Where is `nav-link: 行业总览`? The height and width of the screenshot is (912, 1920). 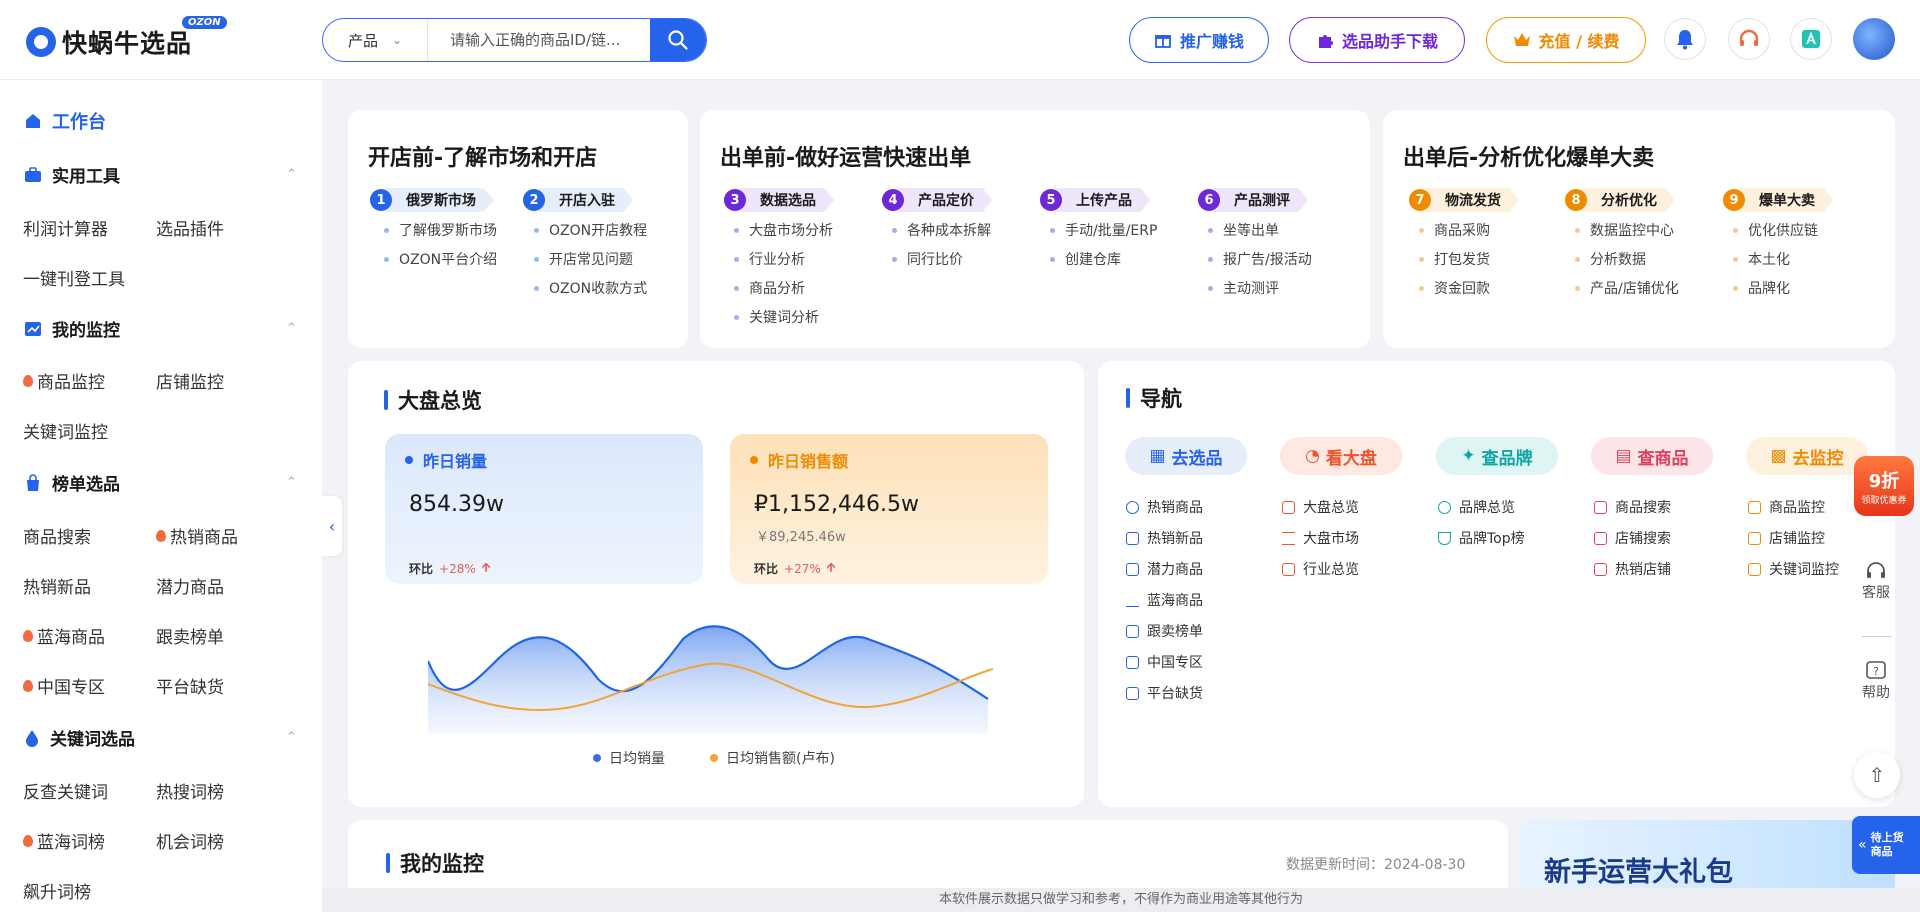 nav-link: 行业总览 is located at coordinates (1320, 569).